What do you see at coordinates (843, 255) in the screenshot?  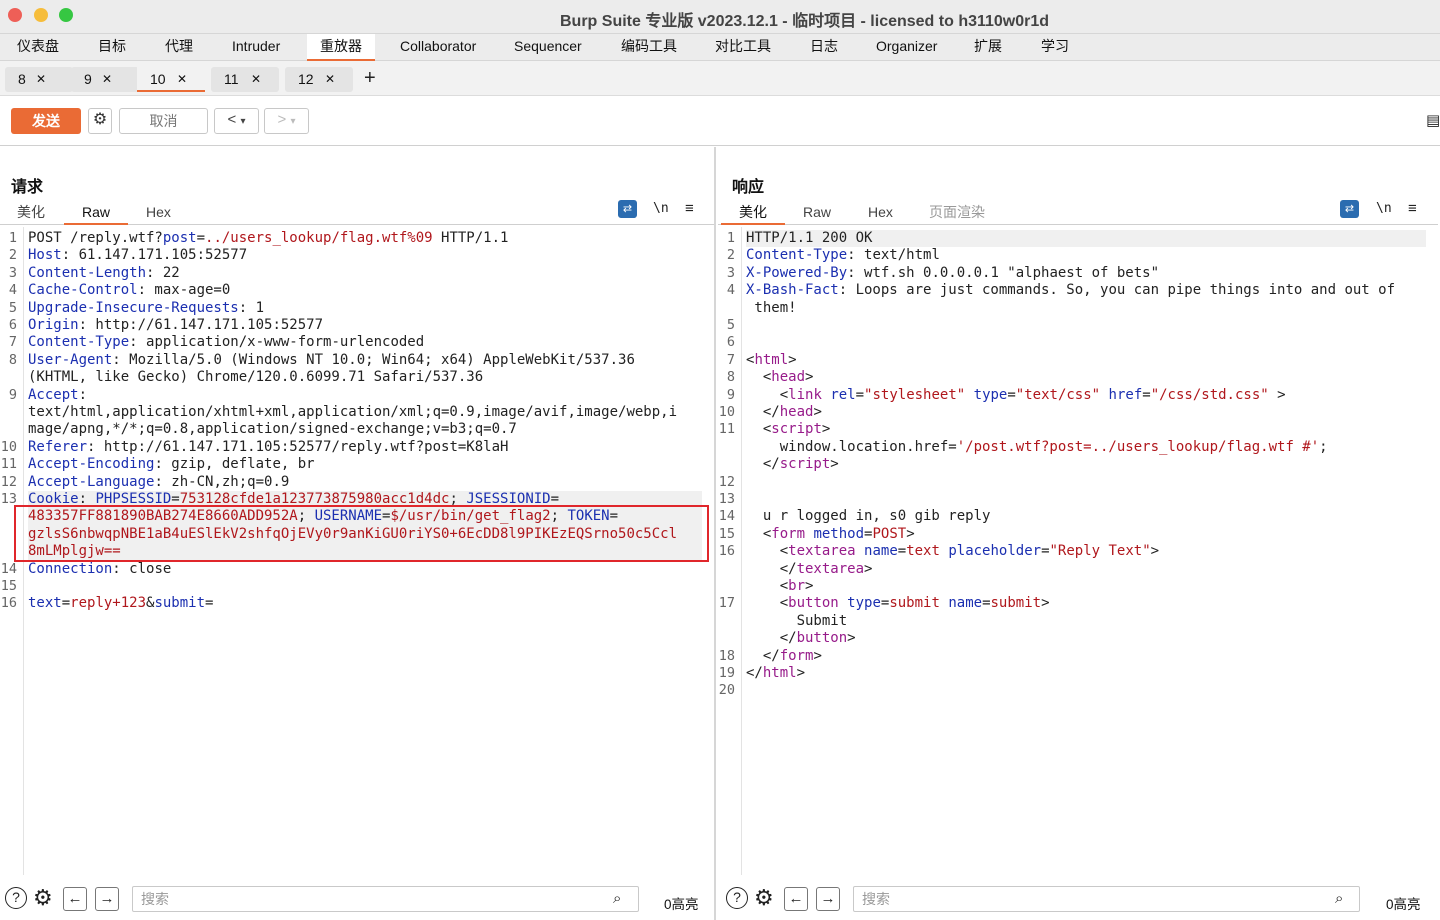 I see `code-line: Content-Type: text/html` at bounding box center [843, 255].